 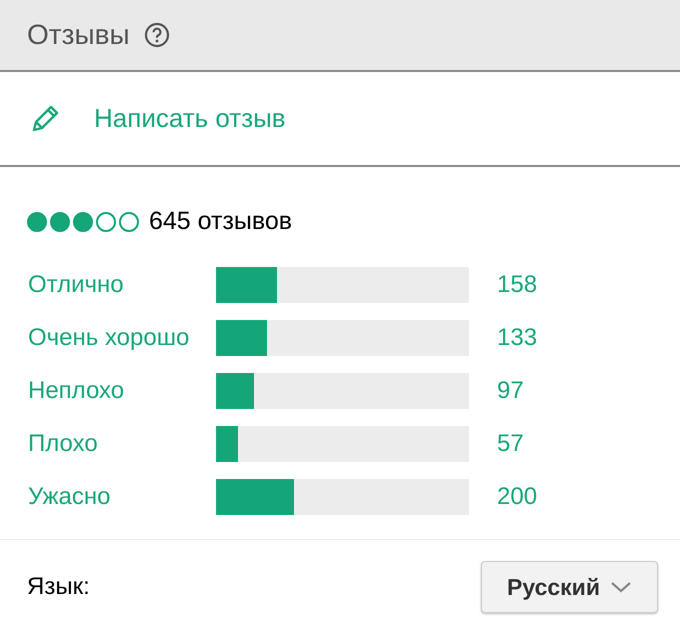 I want to click on language-dropdown: Русский, so click(x=569, y=587).